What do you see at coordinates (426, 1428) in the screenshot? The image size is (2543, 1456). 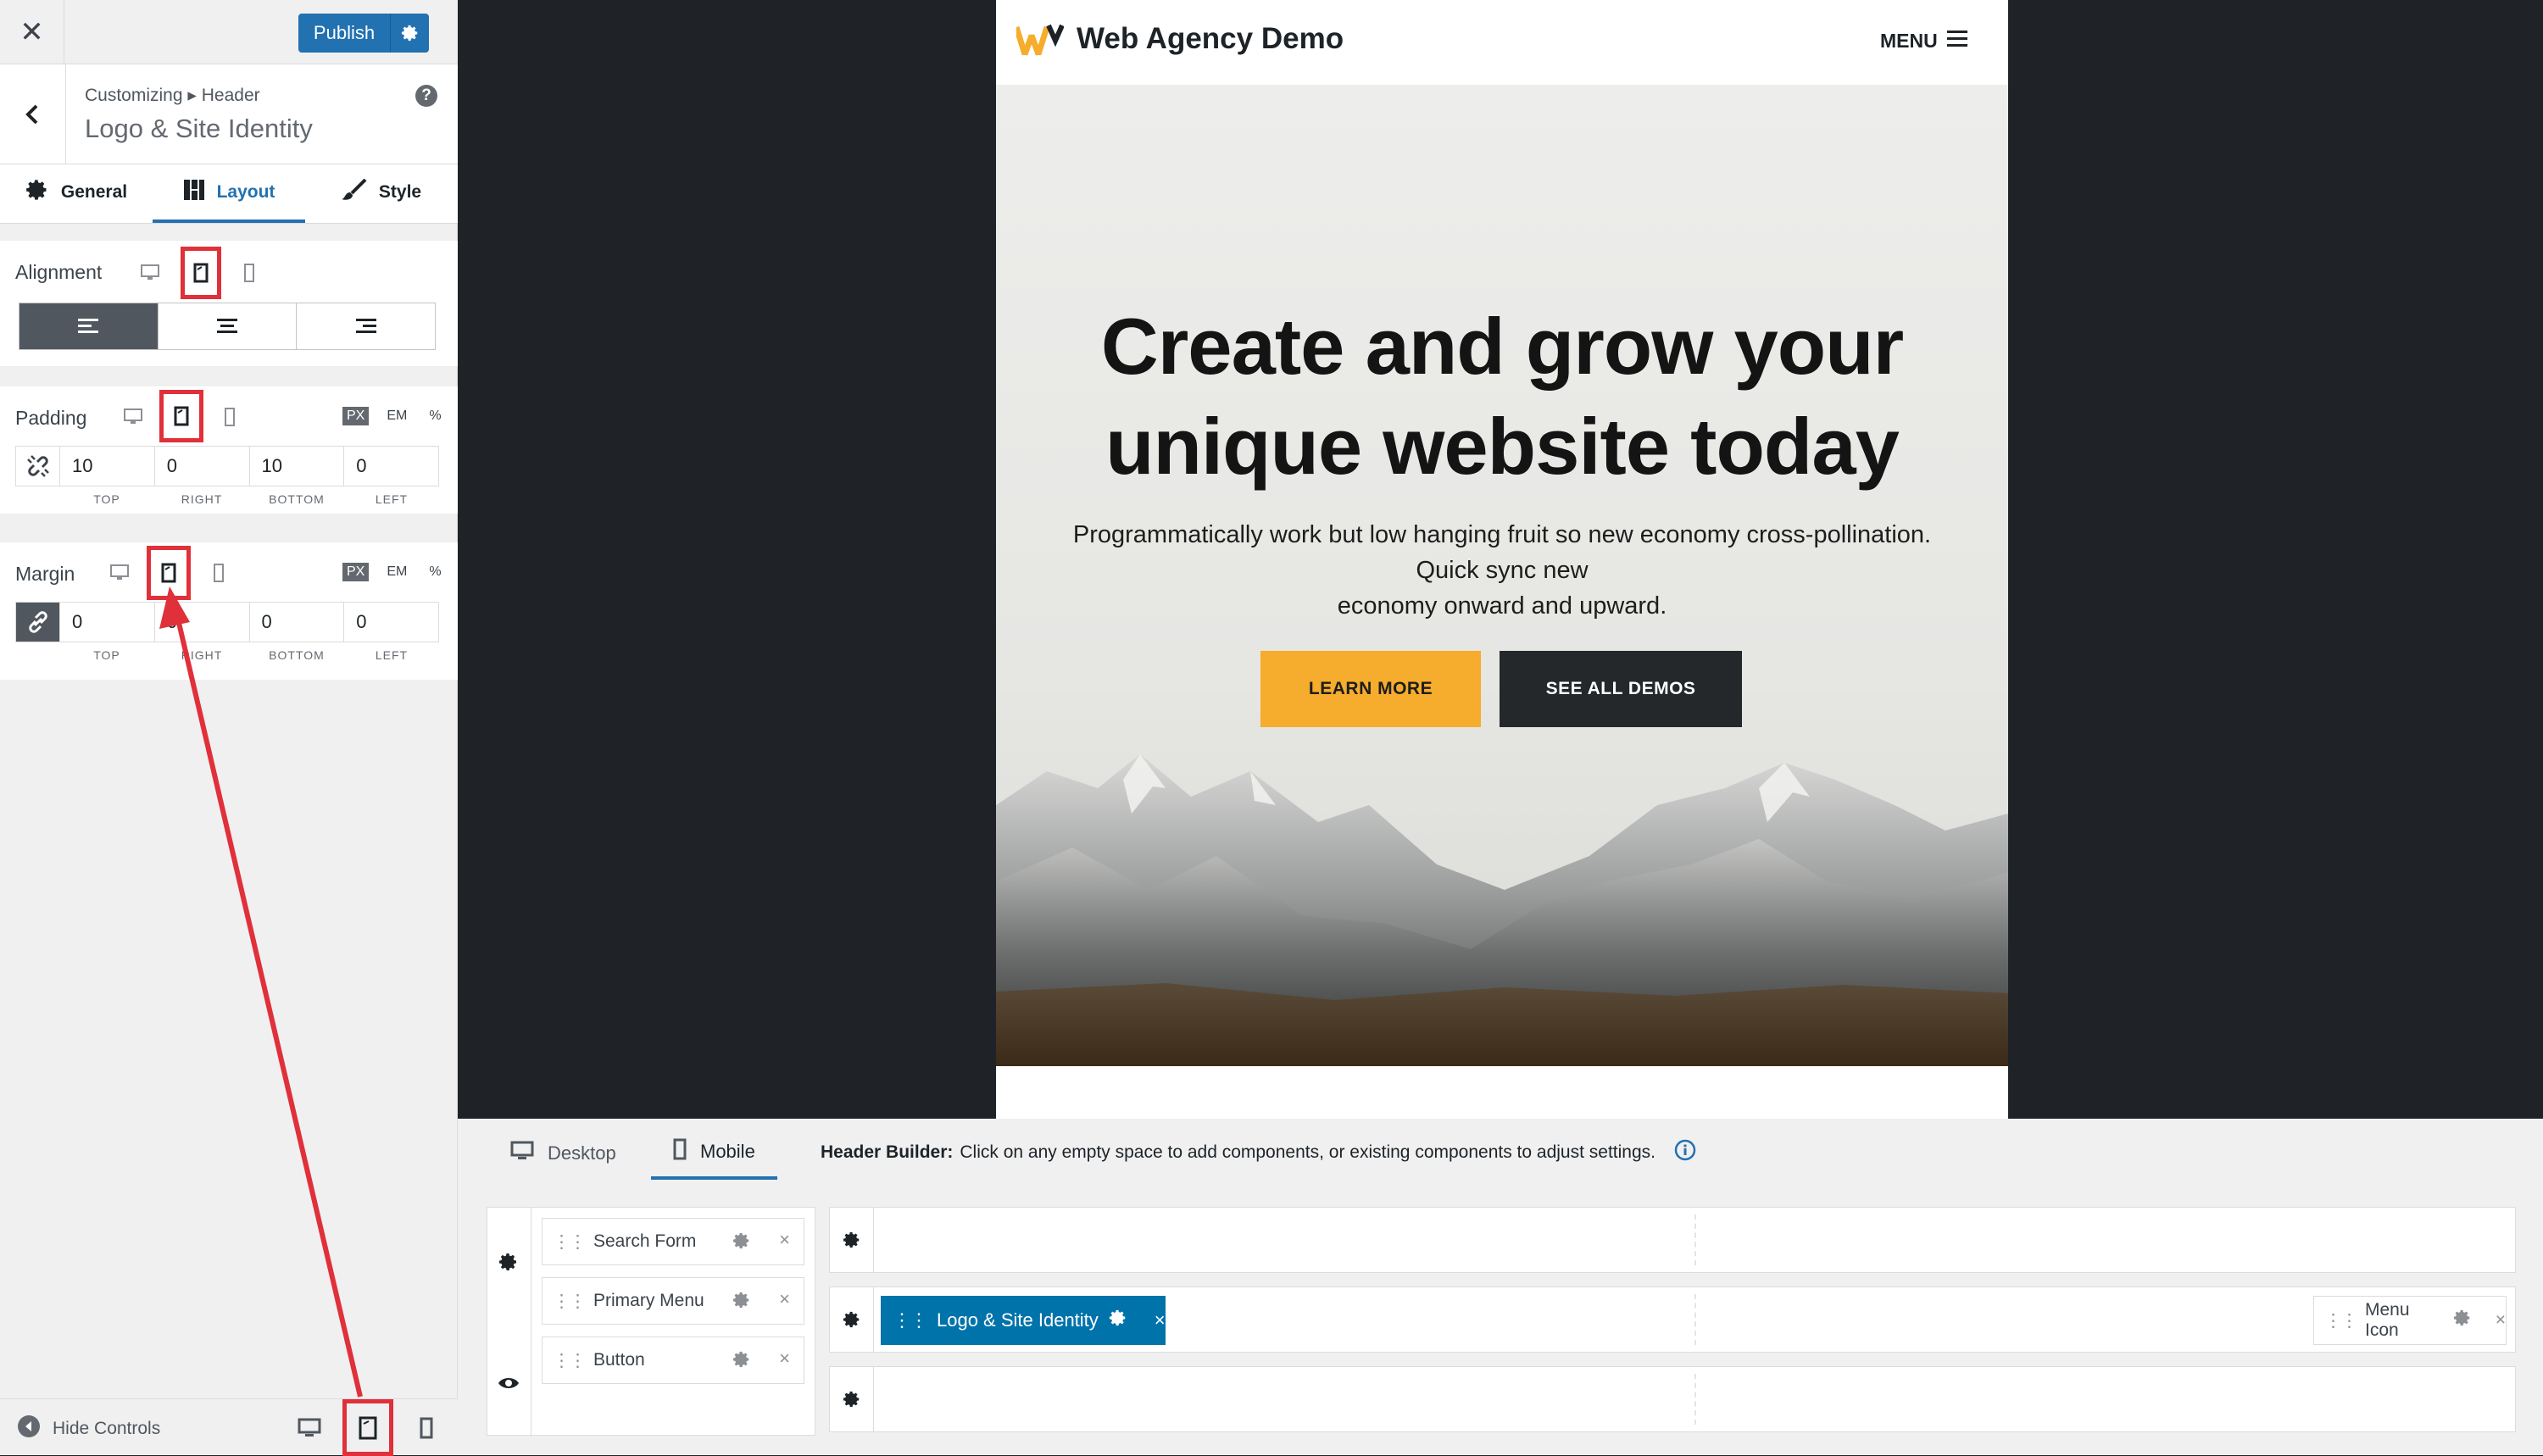 I see `preview-mobile-icon` at bounding box center [426, 1428].